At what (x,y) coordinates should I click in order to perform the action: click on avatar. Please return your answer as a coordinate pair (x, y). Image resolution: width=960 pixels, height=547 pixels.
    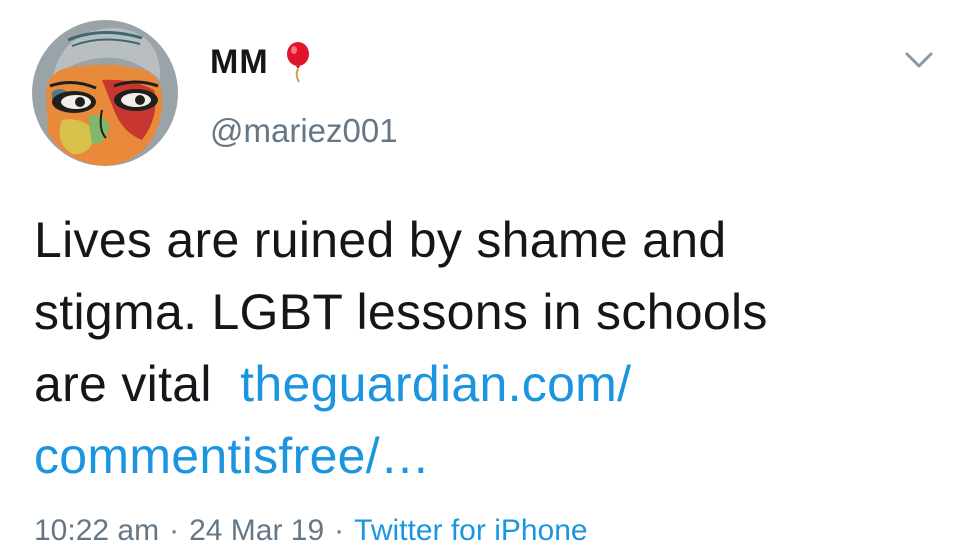
    Looking at the image, I should click on (105, 93).